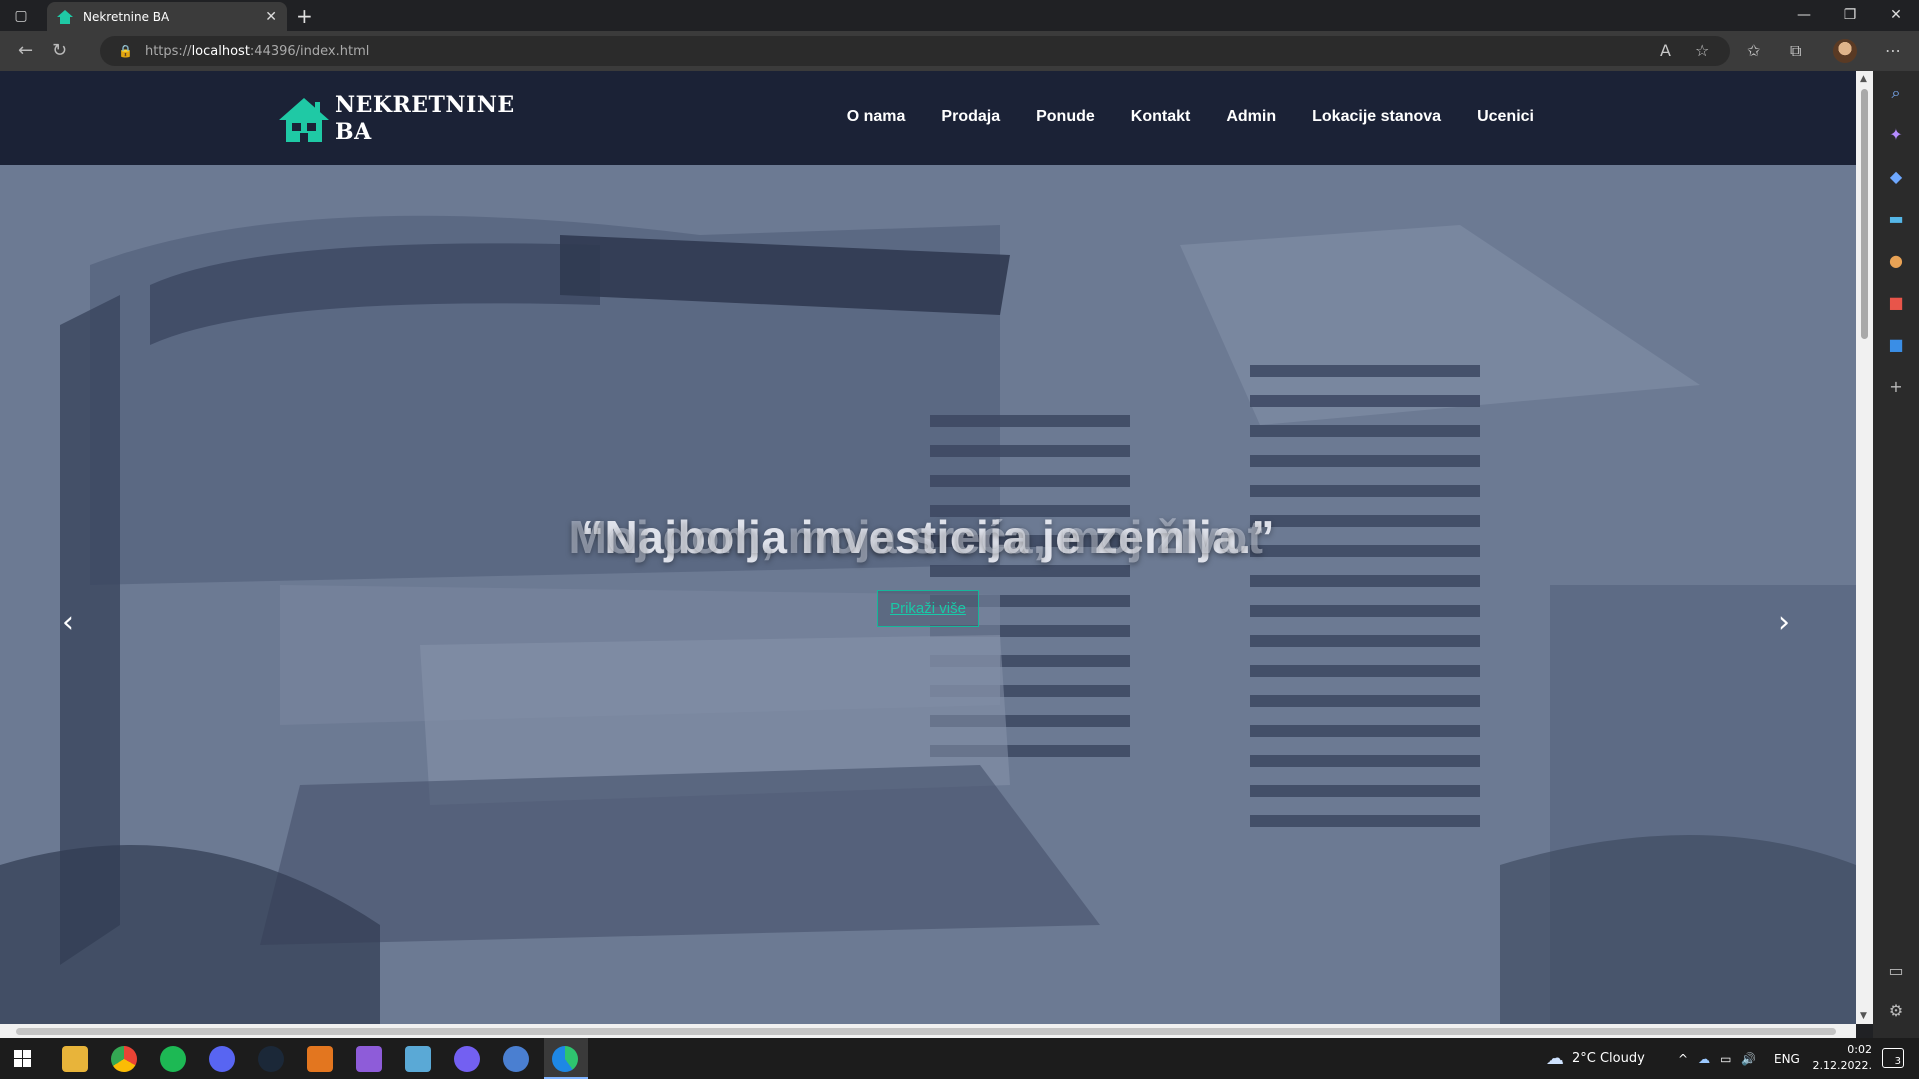 The image size is (1919, 1079). I want to click on time: 0:02, so click(1859, 1049).